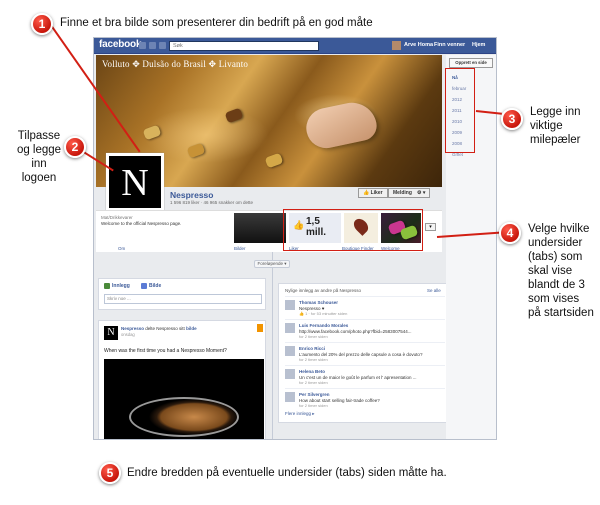 Image resolution: width=600 pixels, height=505 pixels. What do you see at coordinates (555, 126) in the screenshot?
I see `annotation-text-3: Legge inn viktige milepæler` at bounding box center [555, 126].